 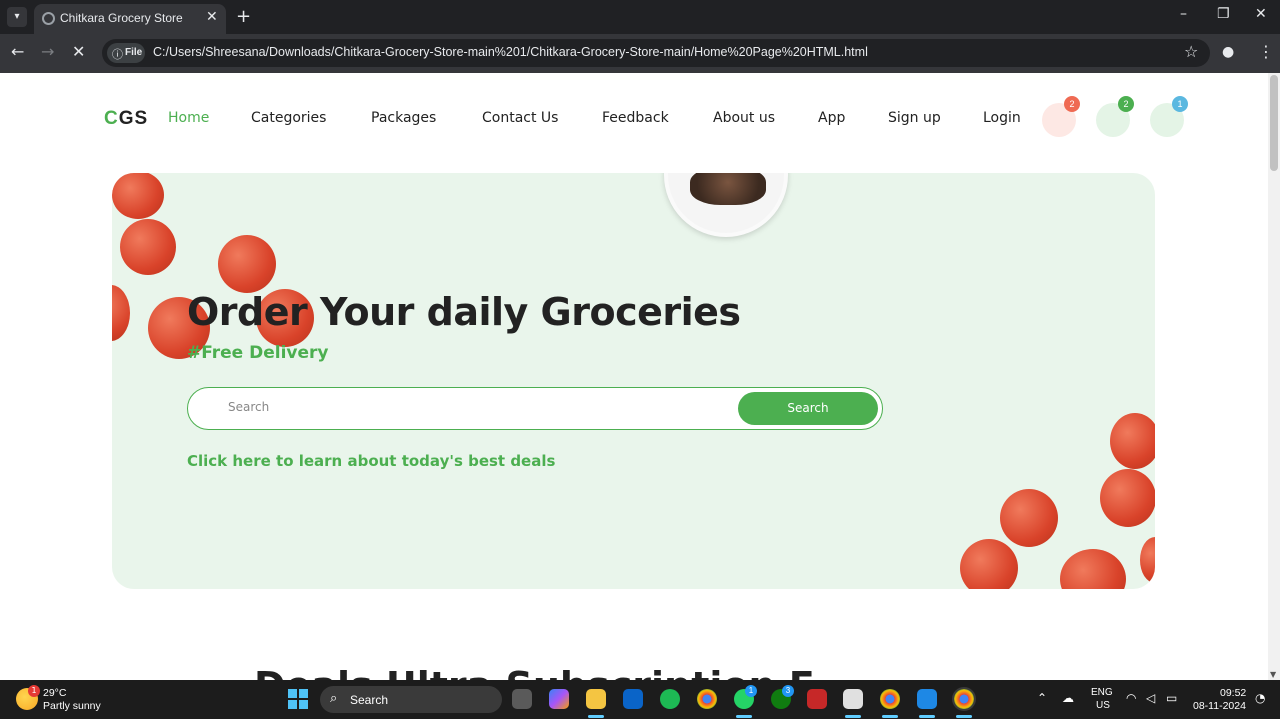 I want to click on spotify-icon, so click(x=670, y=699).